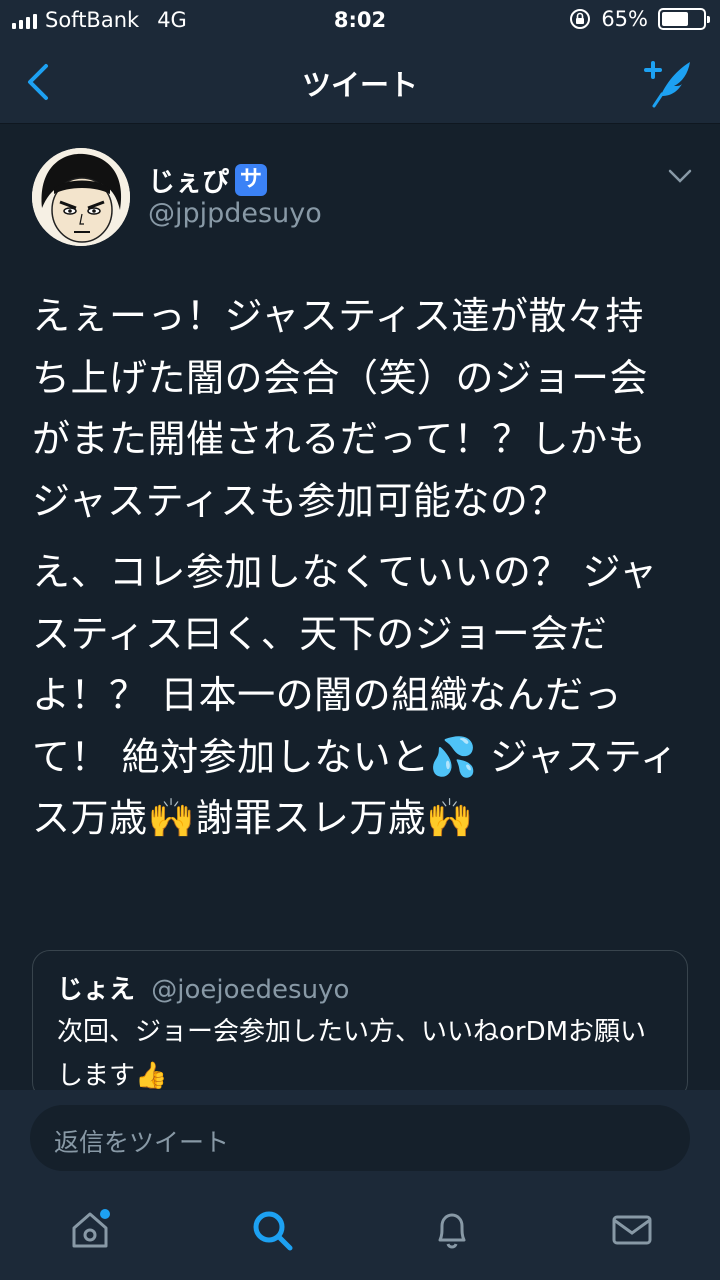  I want to click on quoted-tweet-text: 次回、ジョー会参加したい方、いいねorDMお願いします👍, so click(352, 1054).